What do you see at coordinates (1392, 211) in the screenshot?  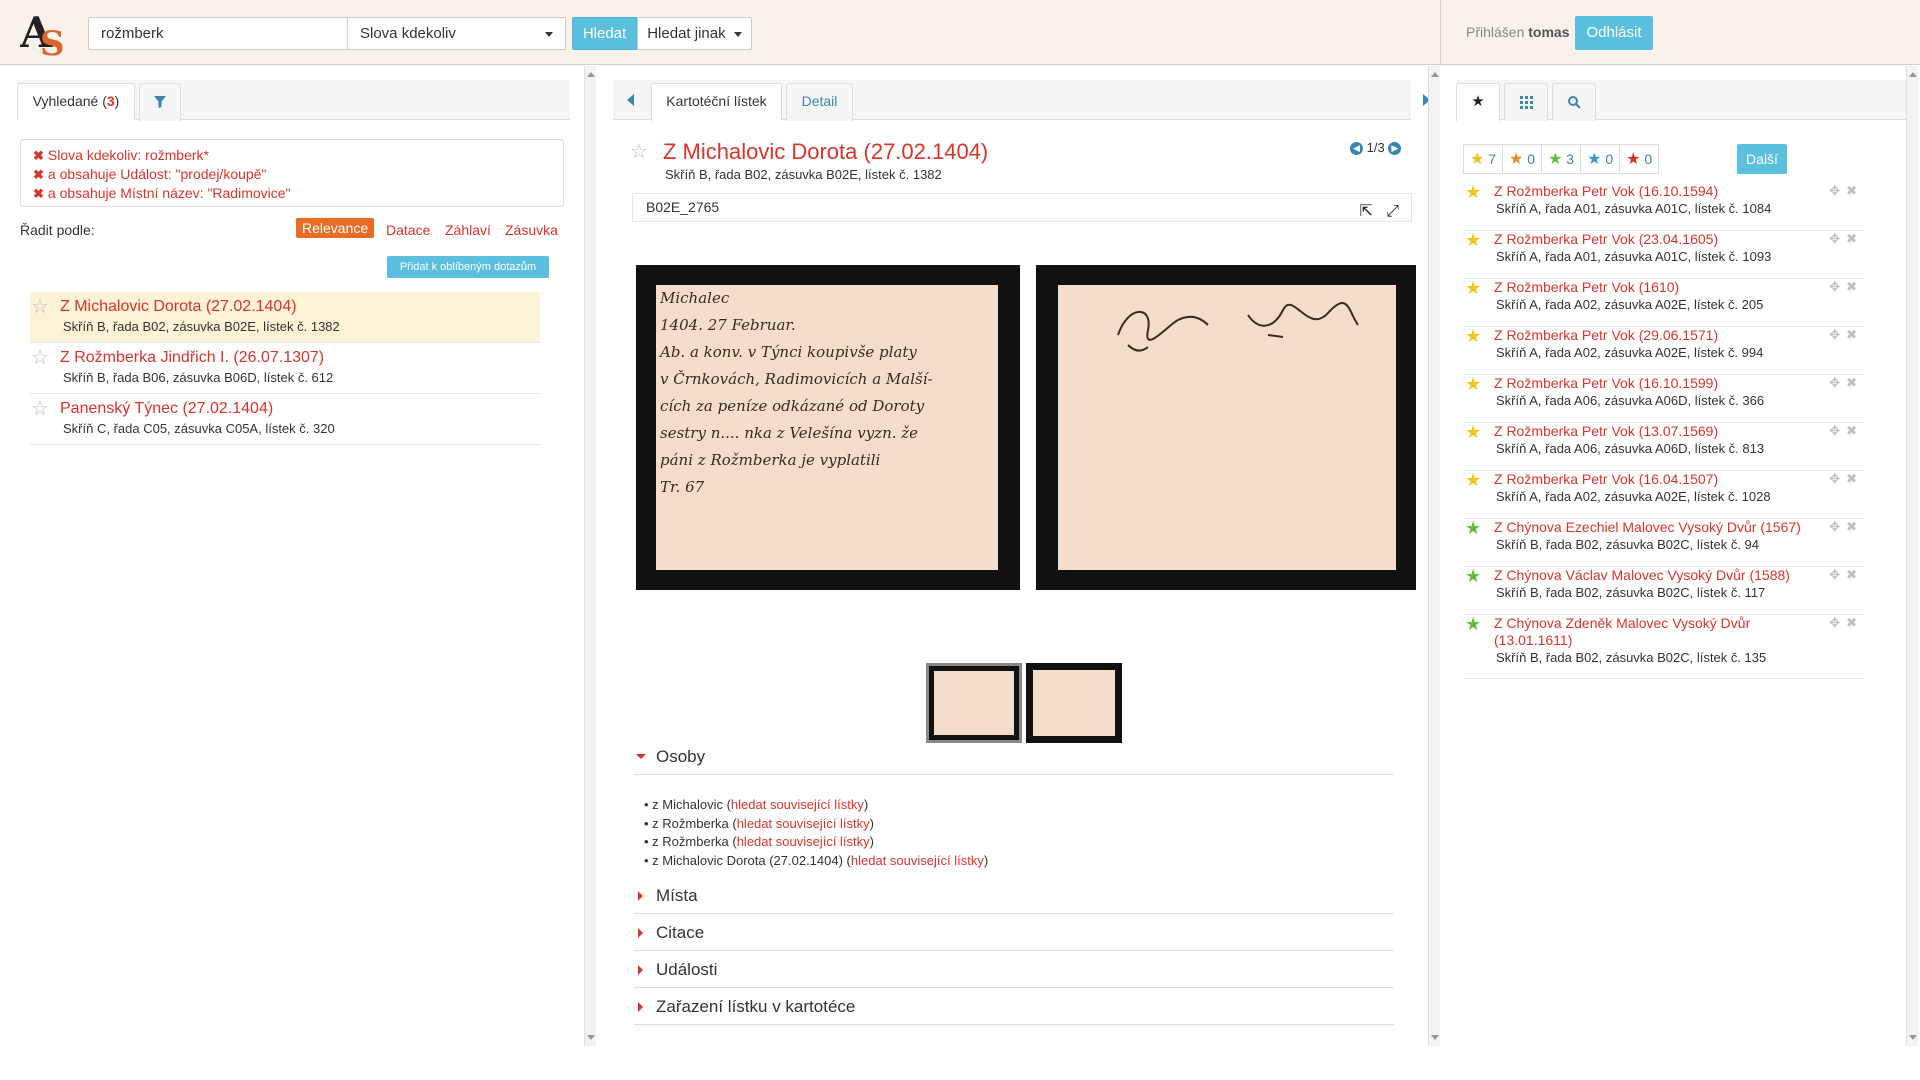 I see `fullscreen-icon: ⤢` at bounding box center [1392, 211].